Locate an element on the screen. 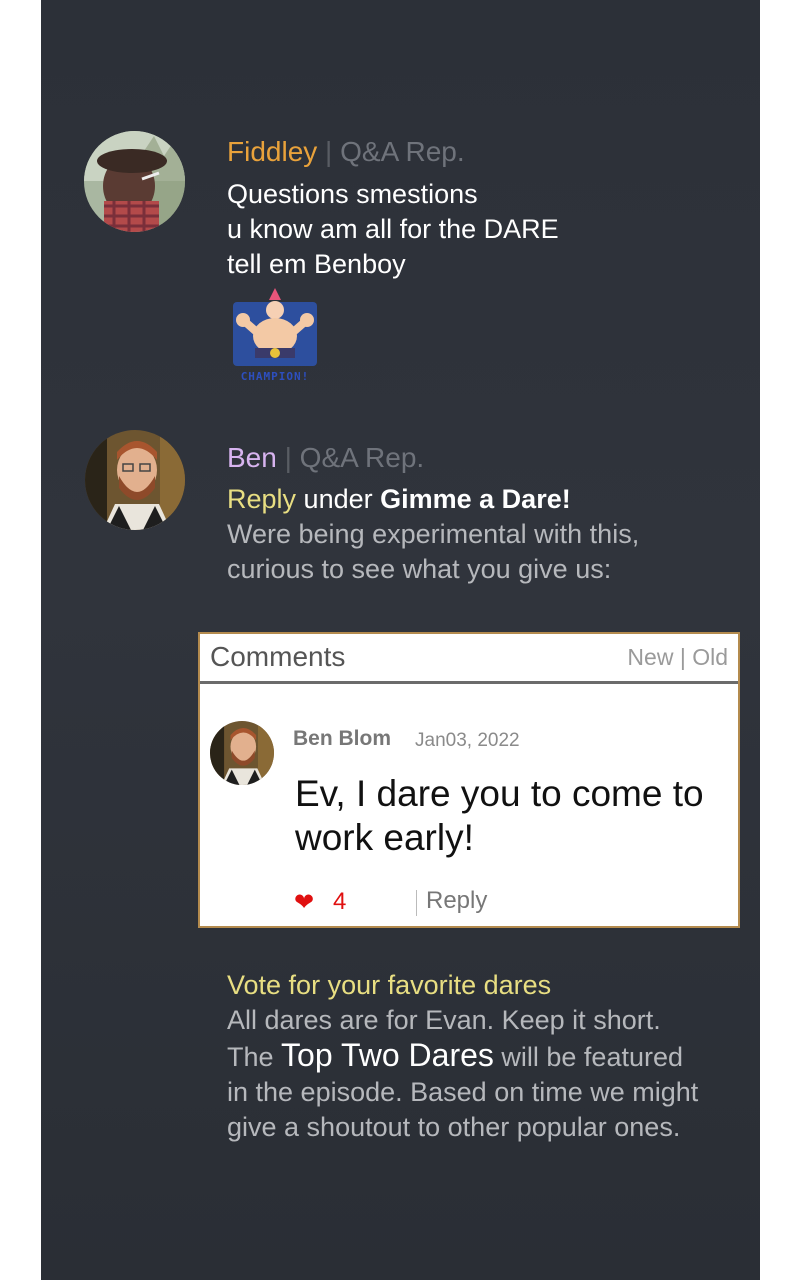 Image resolution: width=800 pixels, height=1280 pixels. heart-icon: ❤ is located at coordinates (304, 902).